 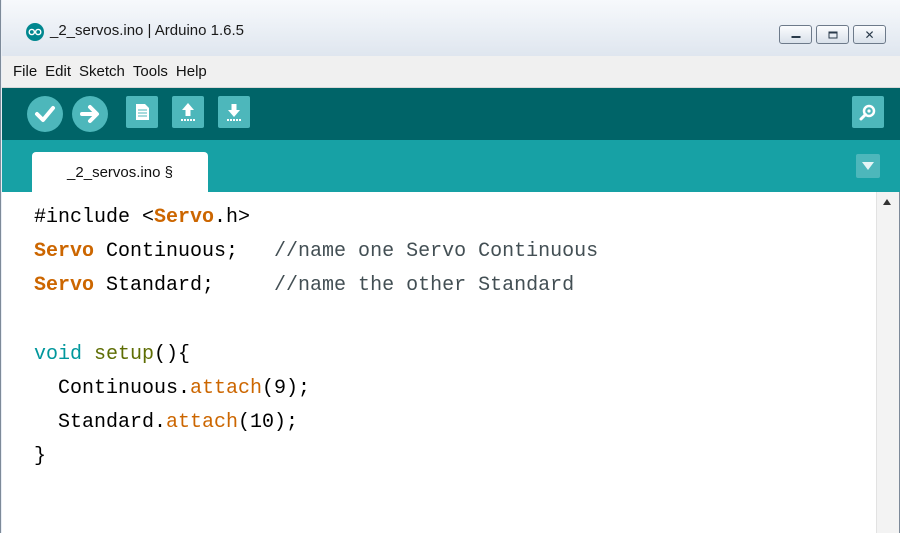 What do you see at coordinates (451, 166) in the screenshot?
I see `tab-bar: _2_servos.ino §` at bounding box center [451, 166].